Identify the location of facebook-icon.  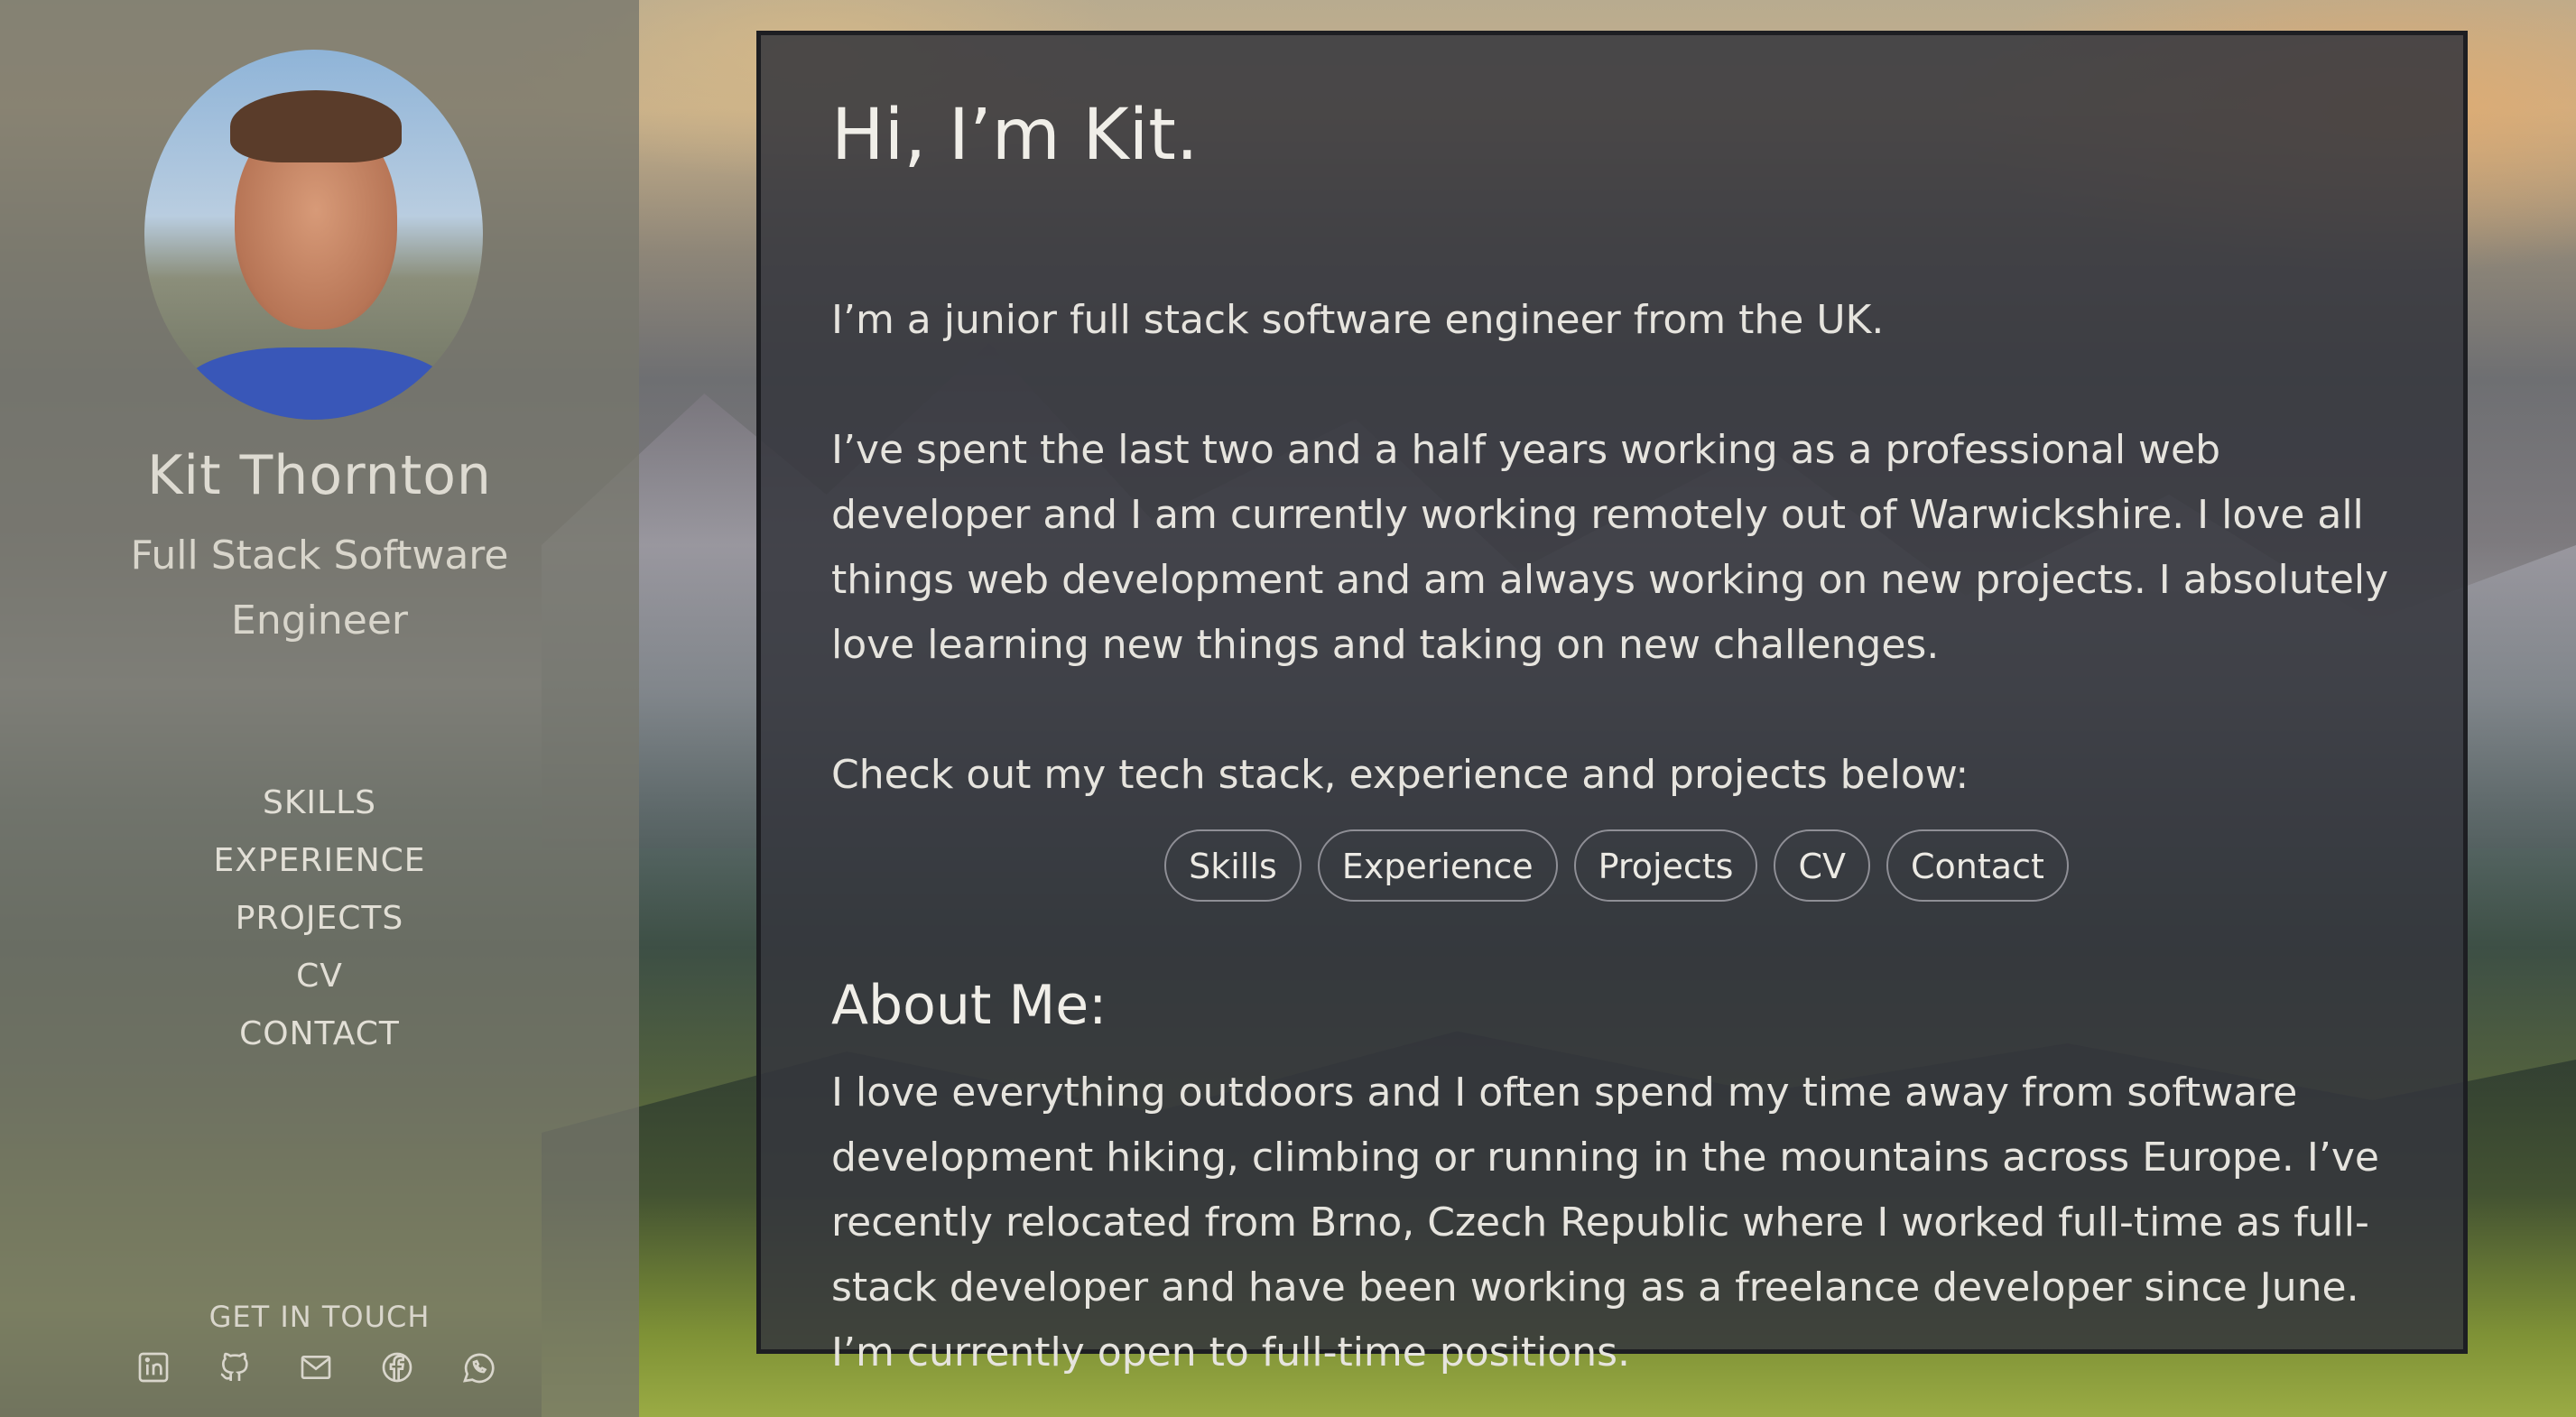
(397, 1367).